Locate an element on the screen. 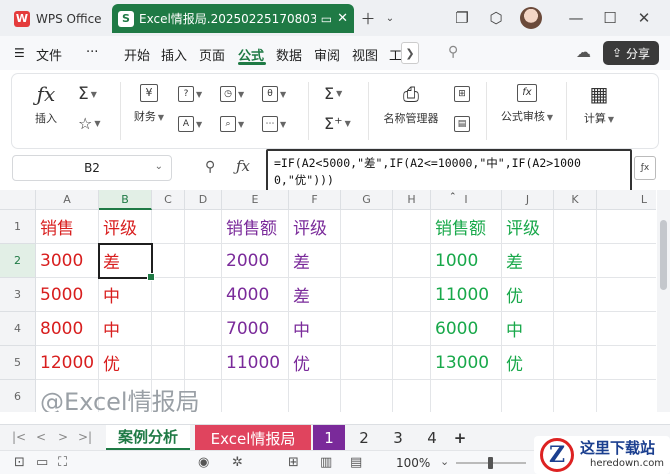  text-functions-button: A ▼ is located at coordinates (190, 124).